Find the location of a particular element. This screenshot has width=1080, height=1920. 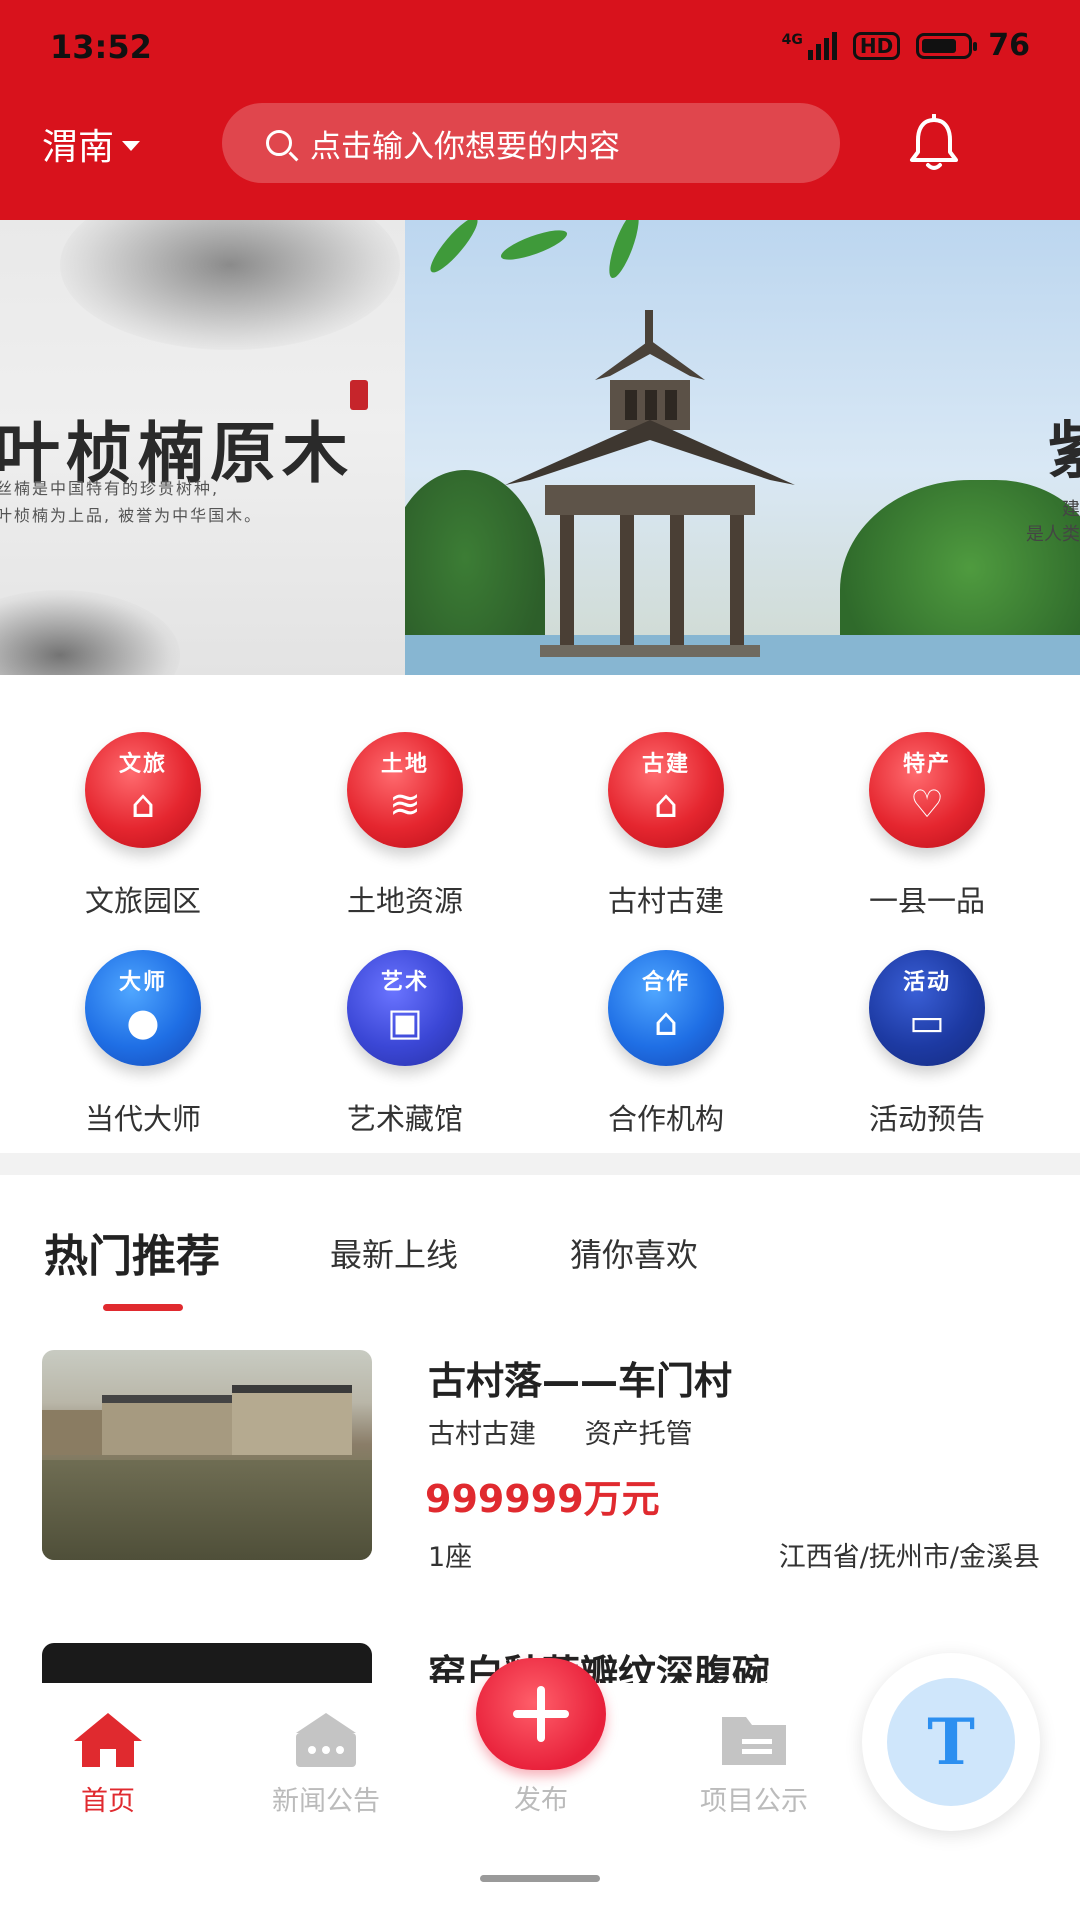

nav-label: 新闻公告 is located at coordinates (326, 1801).